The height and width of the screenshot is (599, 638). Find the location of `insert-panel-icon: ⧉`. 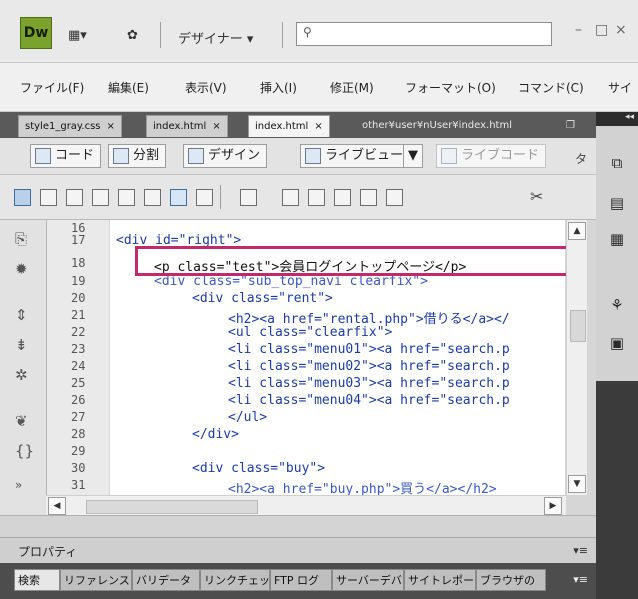

insert-panel-icon: ⧉ is located at coordinates (617, 163).